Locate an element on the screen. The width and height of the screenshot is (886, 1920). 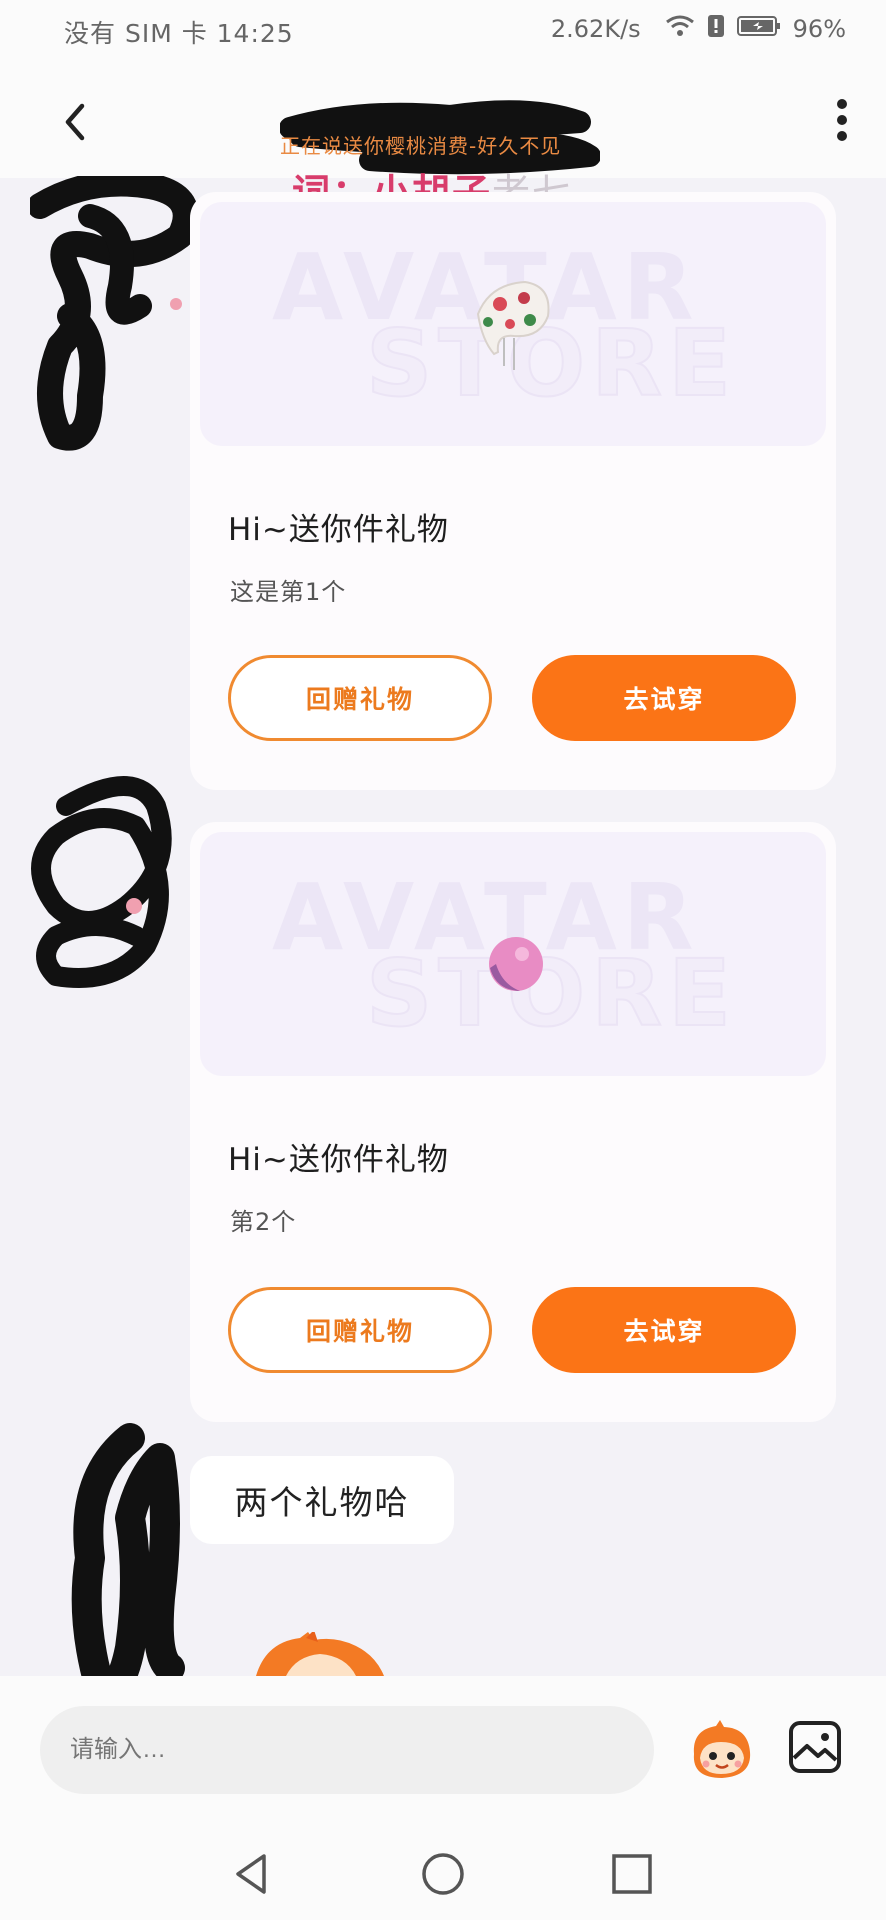
gift-subtitle: 这是第1个 is located at coordinates (288, 592).